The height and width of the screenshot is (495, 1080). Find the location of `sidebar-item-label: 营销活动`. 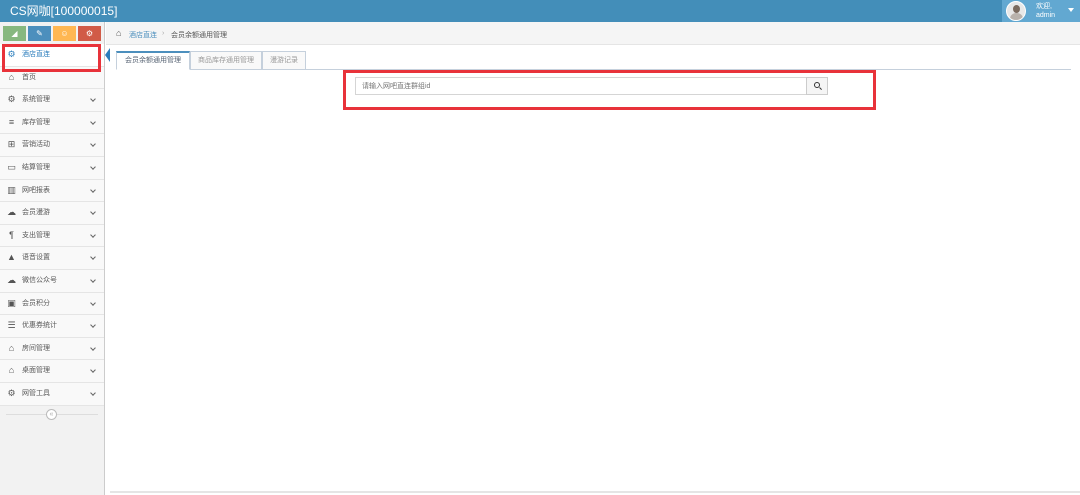

sidebar-item-label: 营销活动 is located at coordinates (36, 145).